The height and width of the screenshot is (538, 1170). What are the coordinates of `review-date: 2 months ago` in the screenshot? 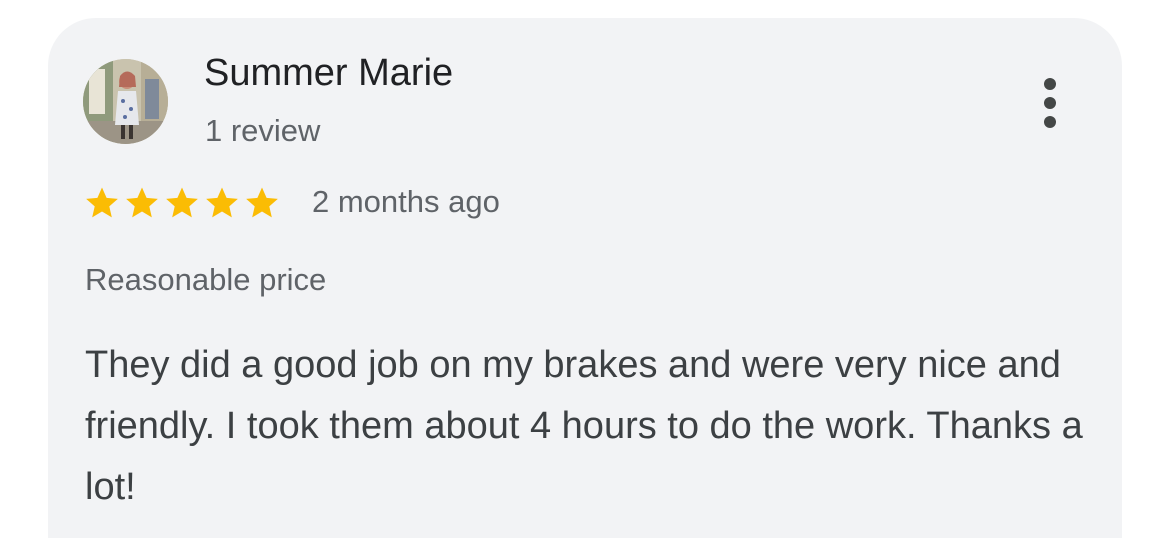 It's located at (406, 201).